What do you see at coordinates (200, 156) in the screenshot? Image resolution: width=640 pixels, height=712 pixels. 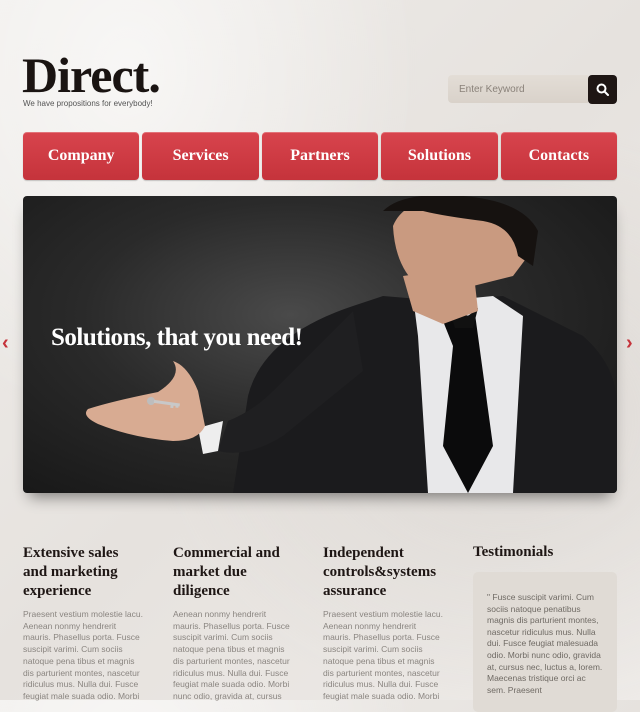 I see `nav-item-services: Services` at bounding box center [200, 156].